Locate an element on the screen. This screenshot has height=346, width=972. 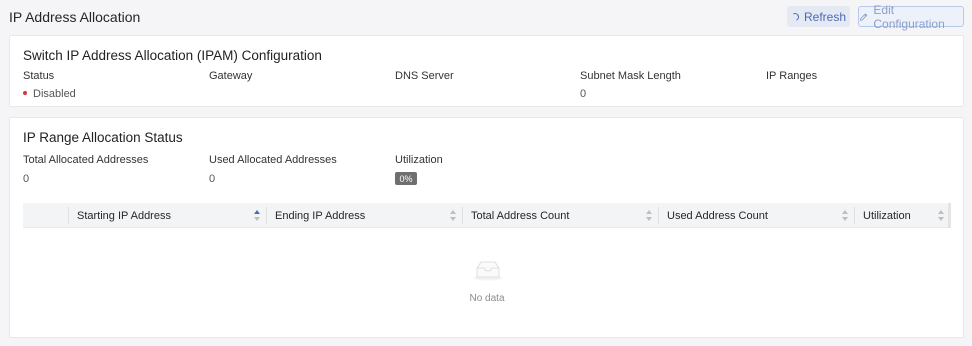
utilization-label: Utilization is located at coordinates (419, 160).